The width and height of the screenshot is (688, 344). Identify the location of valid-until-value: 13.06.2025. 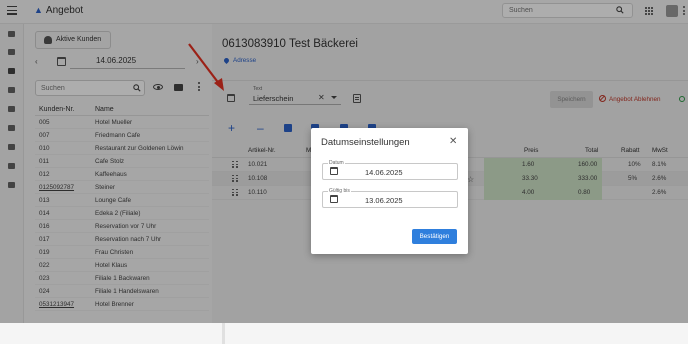
(384, 200).